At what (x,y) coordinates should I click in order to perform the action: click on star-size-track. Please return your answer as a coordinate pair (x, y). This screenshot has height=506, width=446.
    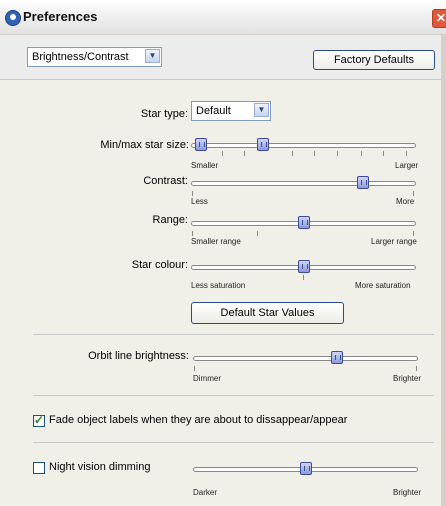
    Looking at the image, I should click on (303, 145).